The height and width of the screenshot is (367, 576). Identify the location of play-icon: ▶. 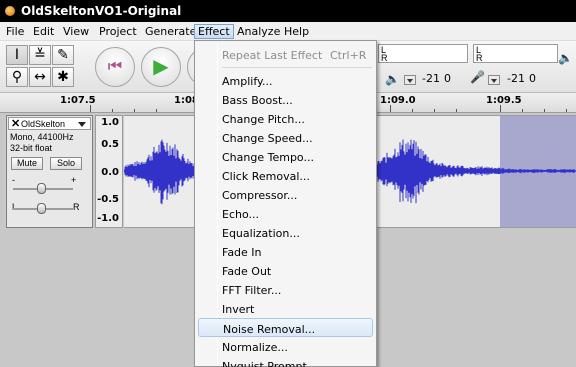
(161, 67).